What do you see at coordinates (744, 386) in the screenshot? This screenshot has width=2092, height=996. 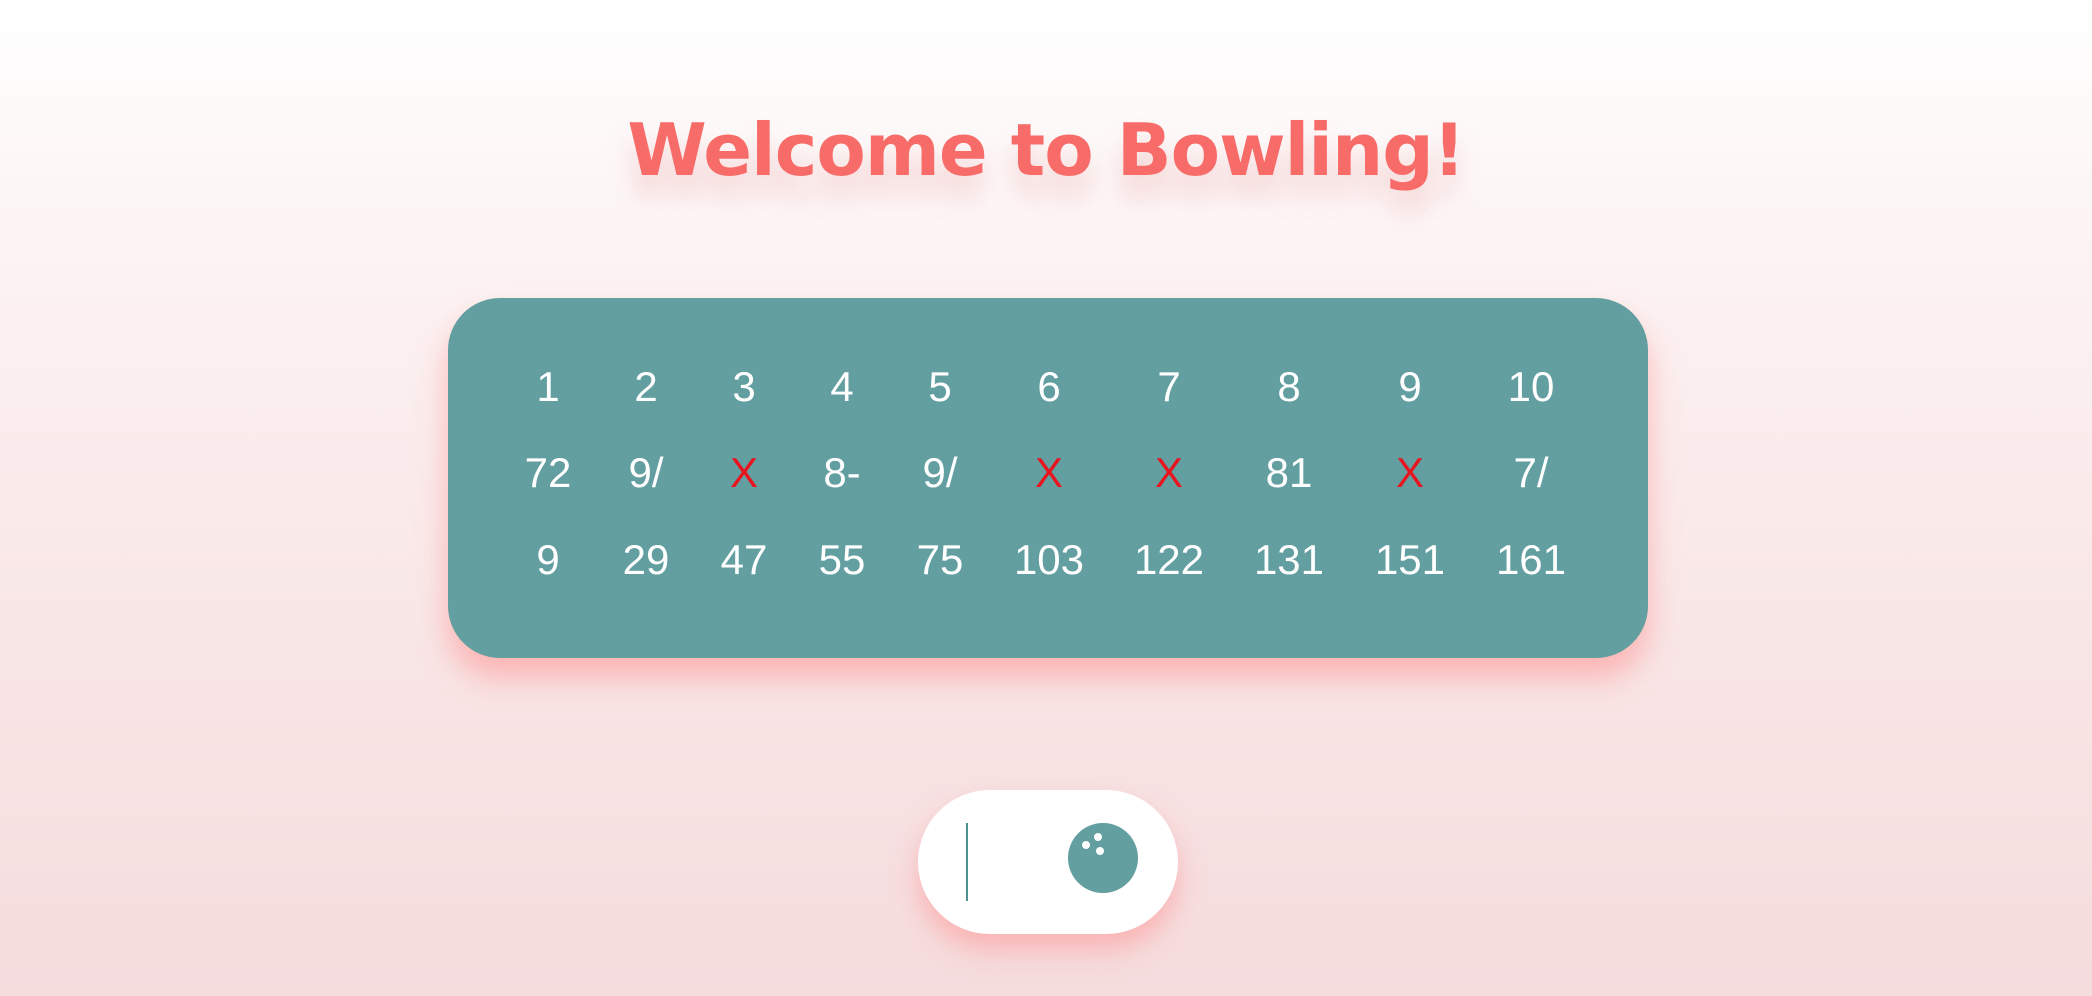 I see `frame-number: 3` at bounding box center [744, 386].